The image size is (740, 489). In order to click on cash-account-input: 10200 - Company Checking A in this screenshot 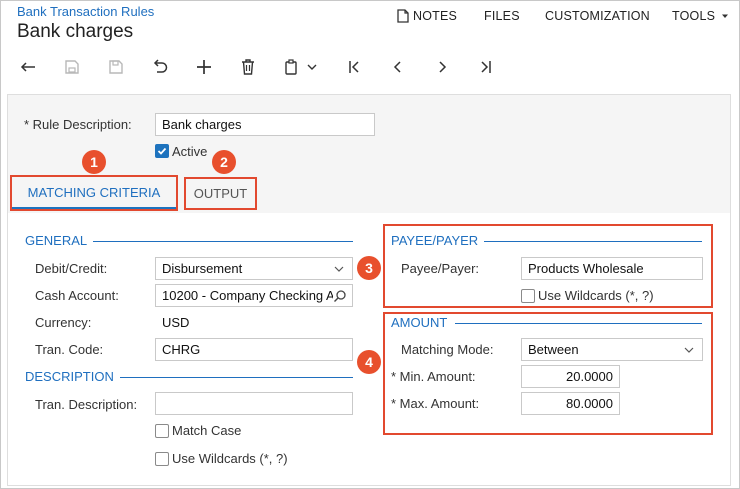, I will do `click(254, 295)`.